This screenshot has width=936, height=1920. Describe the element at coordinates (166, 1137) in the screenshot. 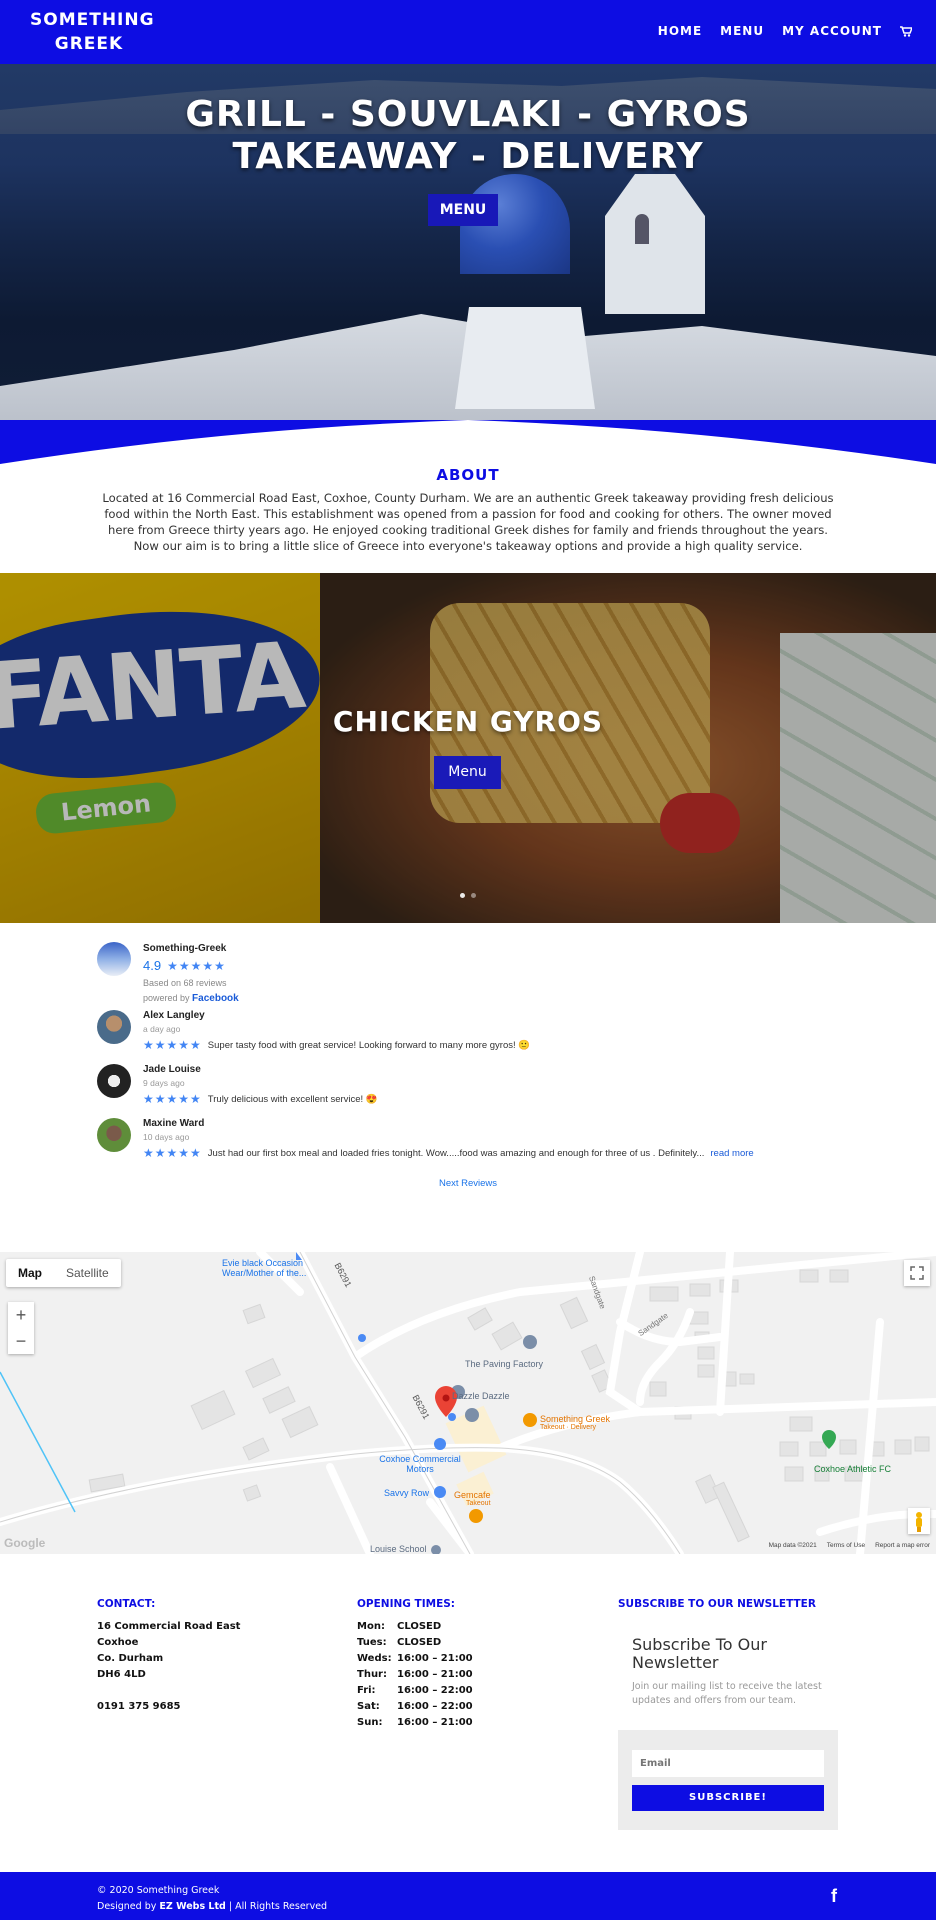

I see `review-time: 10 days ago` at that location.